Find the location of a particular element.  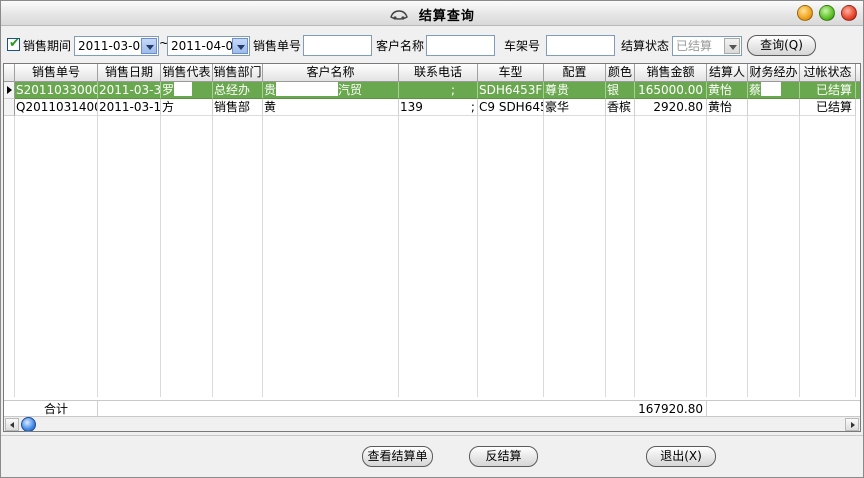

check-icon: ✔ is located at coordinates (14, 43).